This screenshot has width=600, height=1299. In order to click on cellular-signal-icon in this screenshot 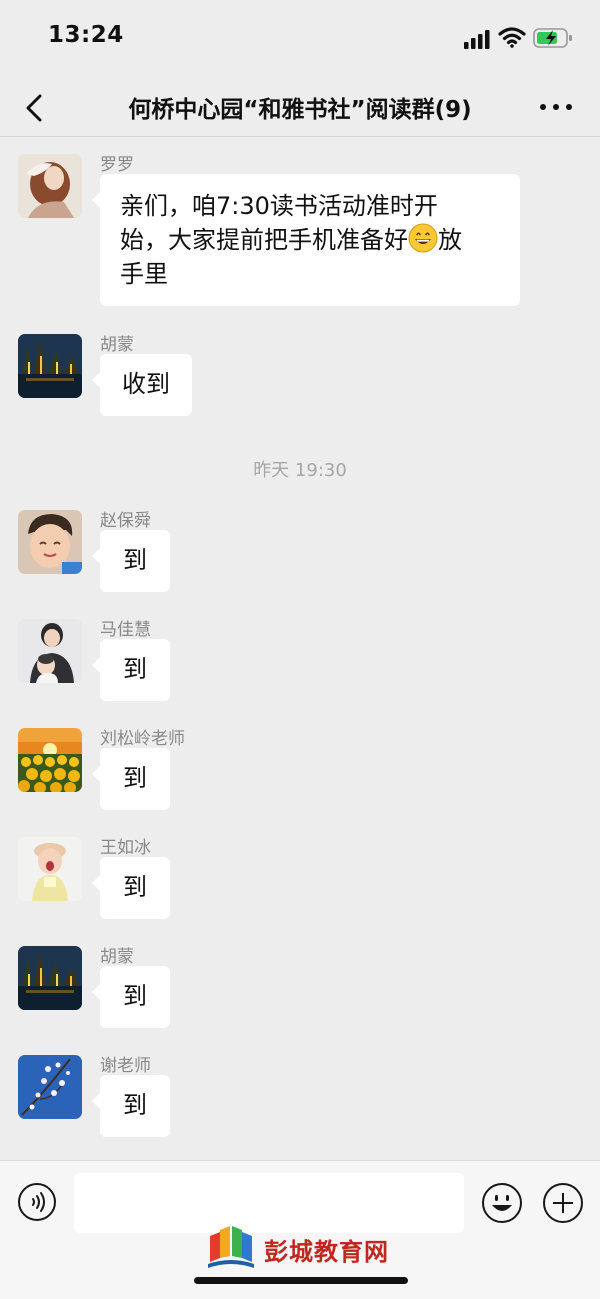, I will do `click(477, 39)`.